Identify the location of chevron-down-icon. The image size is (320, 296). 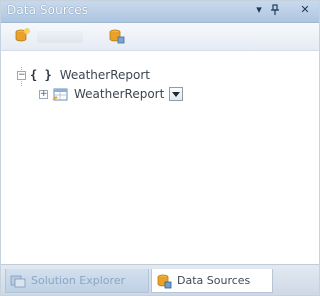
(176, 94).